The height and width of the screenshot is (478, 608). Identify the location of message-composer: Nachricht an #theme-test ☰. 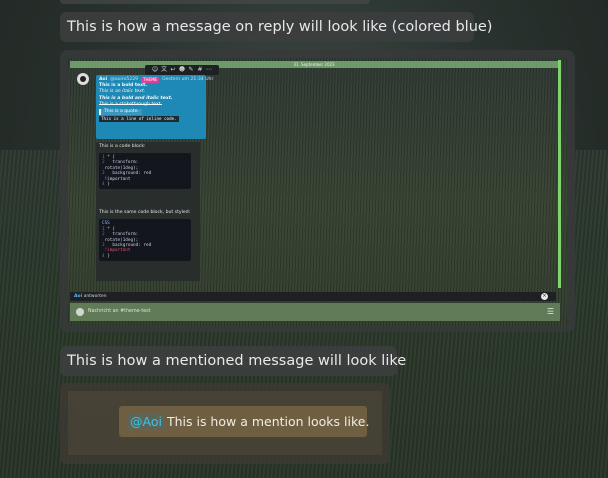
(315, 312).